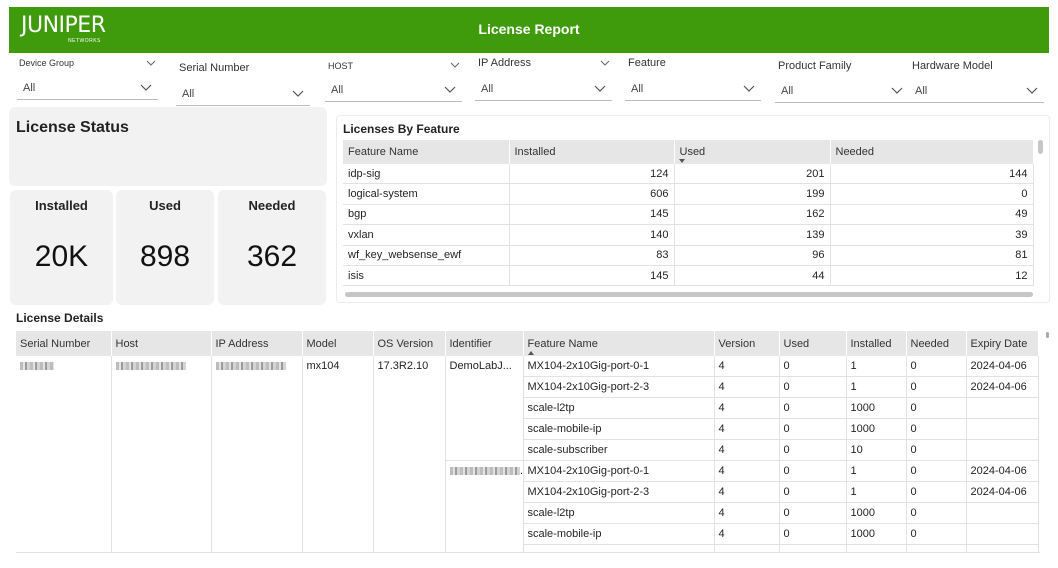 The image size is (1058, 568). I want to click on column-header-identifier: Identifier, so click(484, 343).